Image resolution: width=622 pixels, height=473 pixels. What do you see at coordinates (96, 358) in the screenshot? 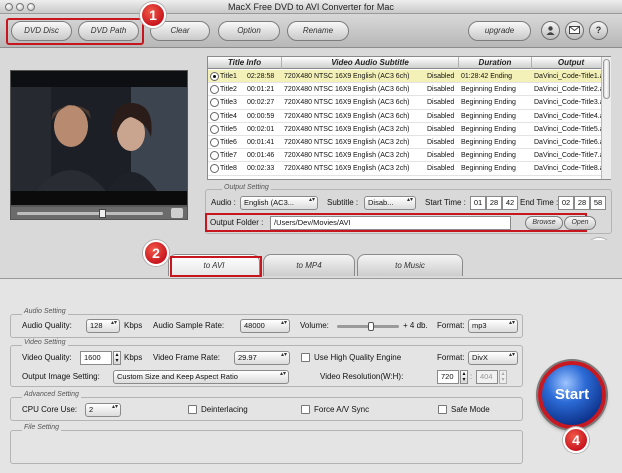
I see `video-quality-field: 1600` at bounding box center [96, 358].